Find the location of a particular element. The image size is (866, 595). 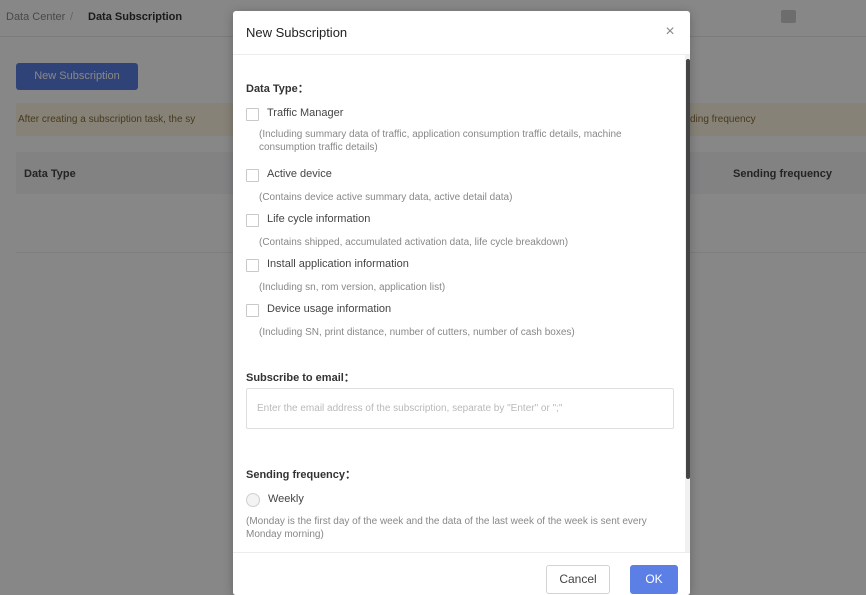

checkbox-label: Life cycle information is located at coordinates (318, 219).